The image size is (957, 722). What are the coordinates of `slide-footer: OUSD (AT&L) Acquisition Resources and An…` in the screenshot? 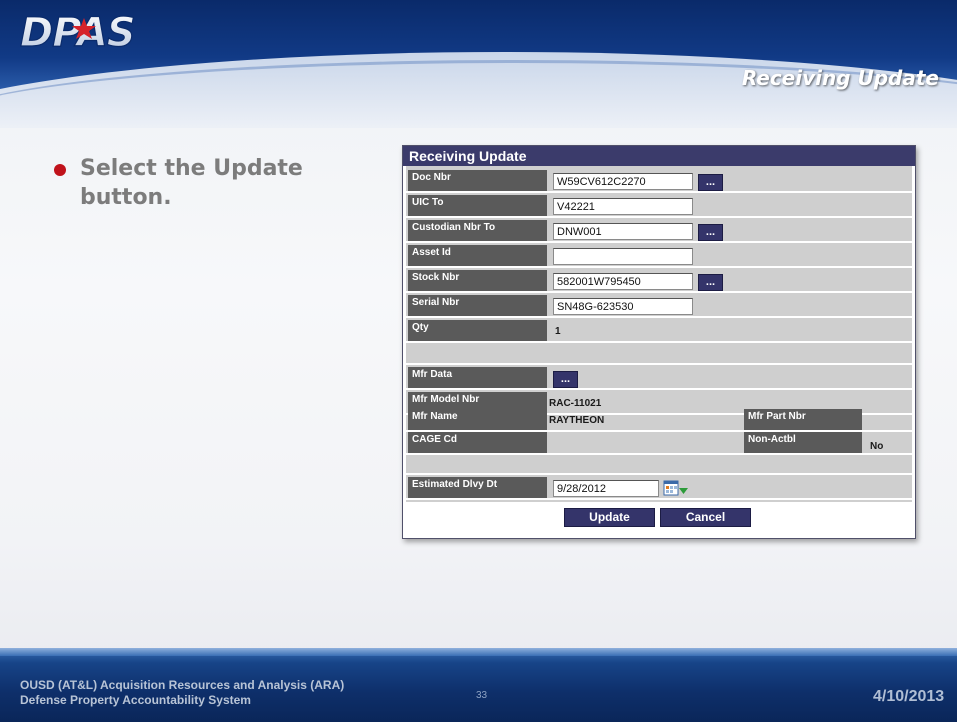 It's located at (478, 685).